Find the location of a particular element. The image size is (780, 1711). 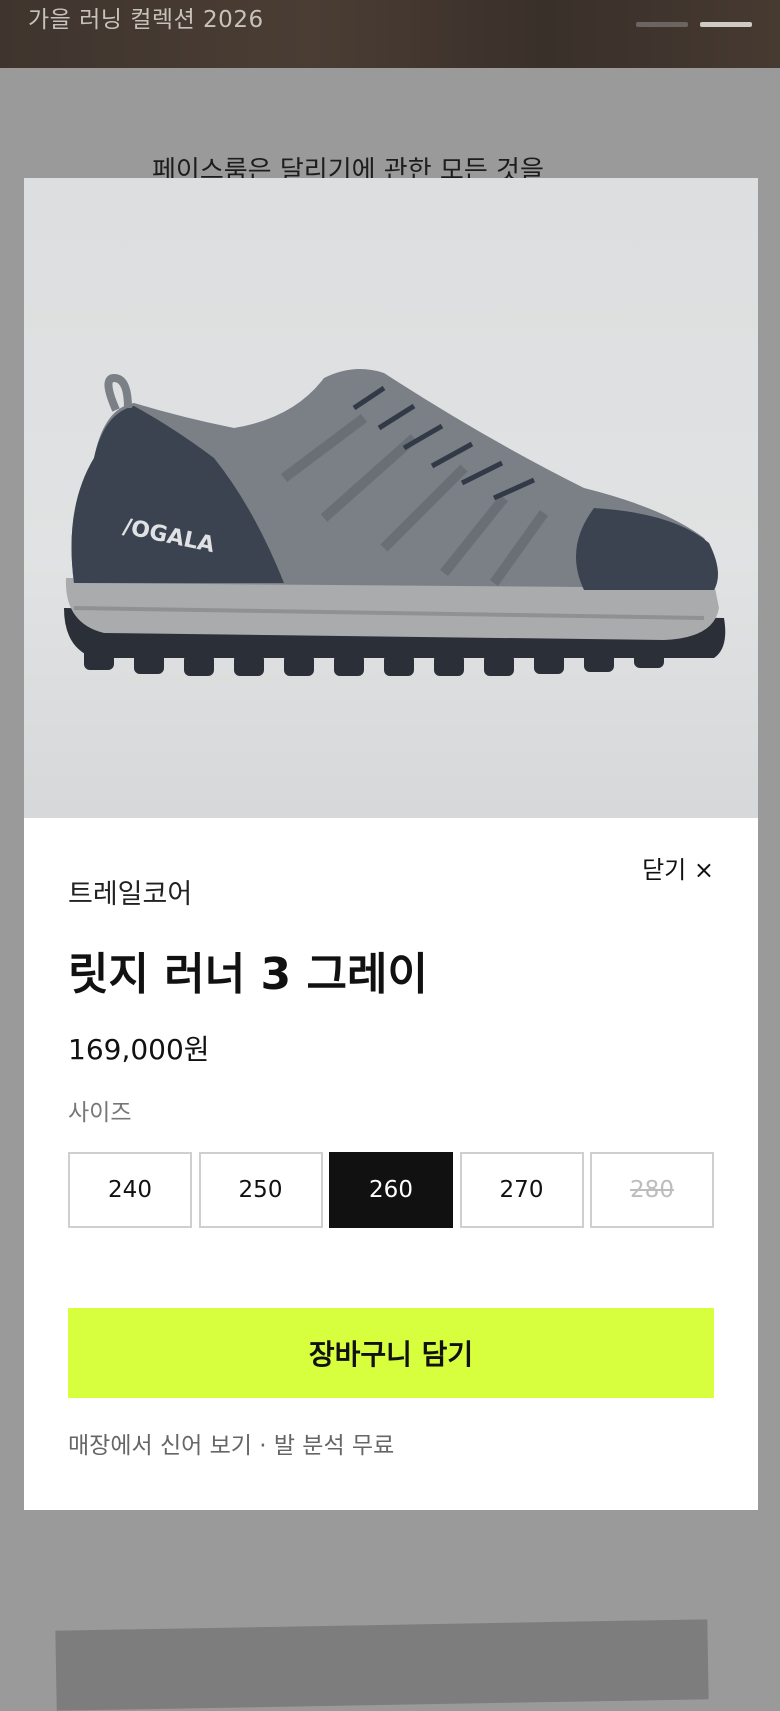

carousel-dot-2-active is located at coordinates (726, 24).